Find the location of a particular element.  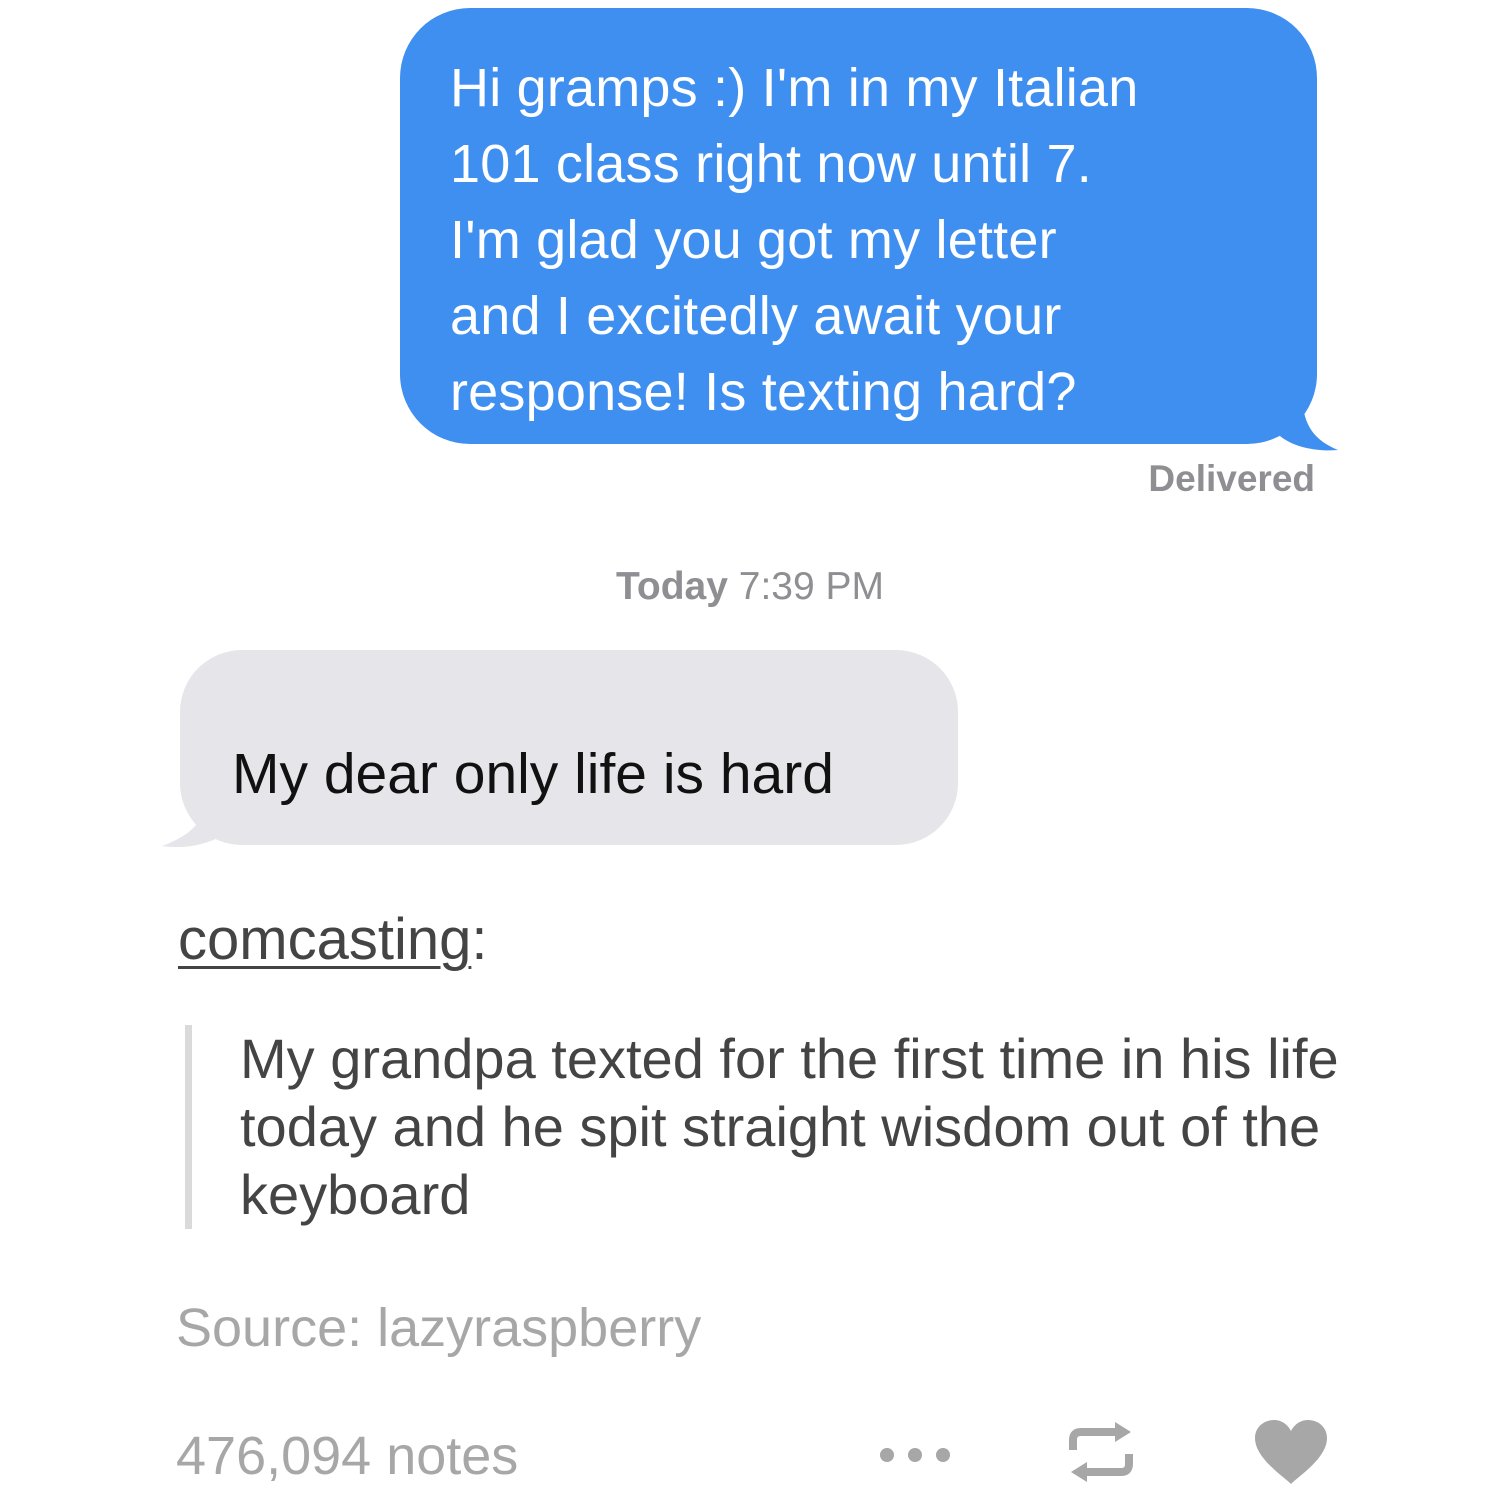

reblog-icon is located at coordinates (1101, 1452).